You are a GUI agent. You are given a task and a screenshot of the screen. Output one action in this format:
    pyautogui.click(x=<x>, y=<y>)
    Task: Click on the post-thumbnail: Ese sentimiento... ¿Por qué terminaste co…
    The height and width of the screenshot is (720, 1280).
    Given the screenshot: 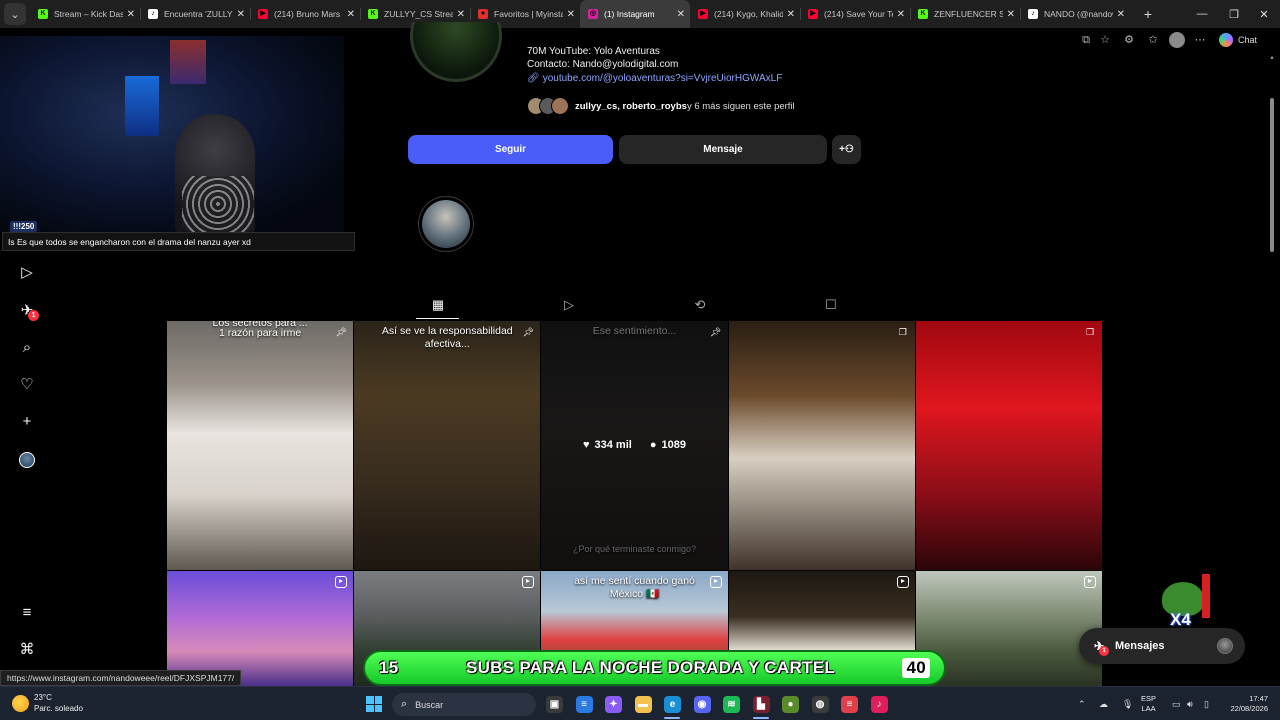 What is the action you would take?
    pyautogui.click(x=634, y=445)
    